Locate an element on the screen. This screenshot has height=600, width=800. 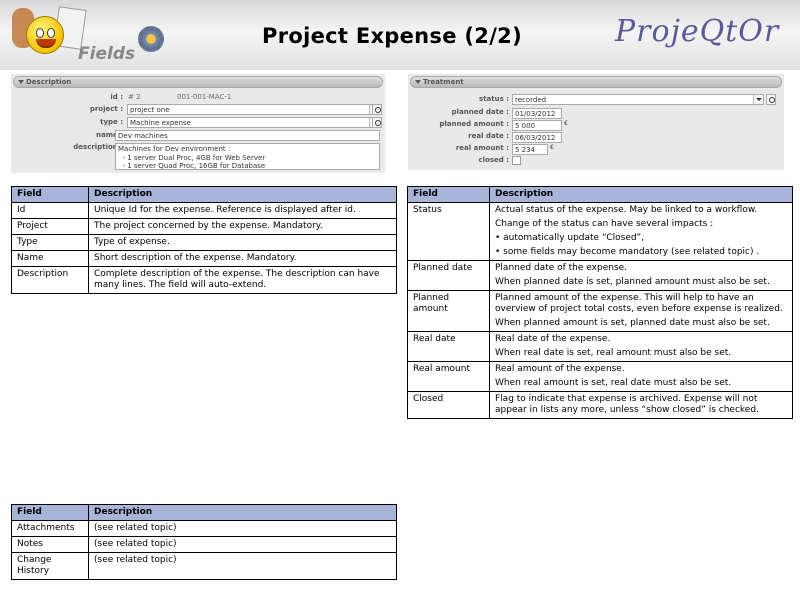
field-cell: Type is located at coordinates (50, 242).